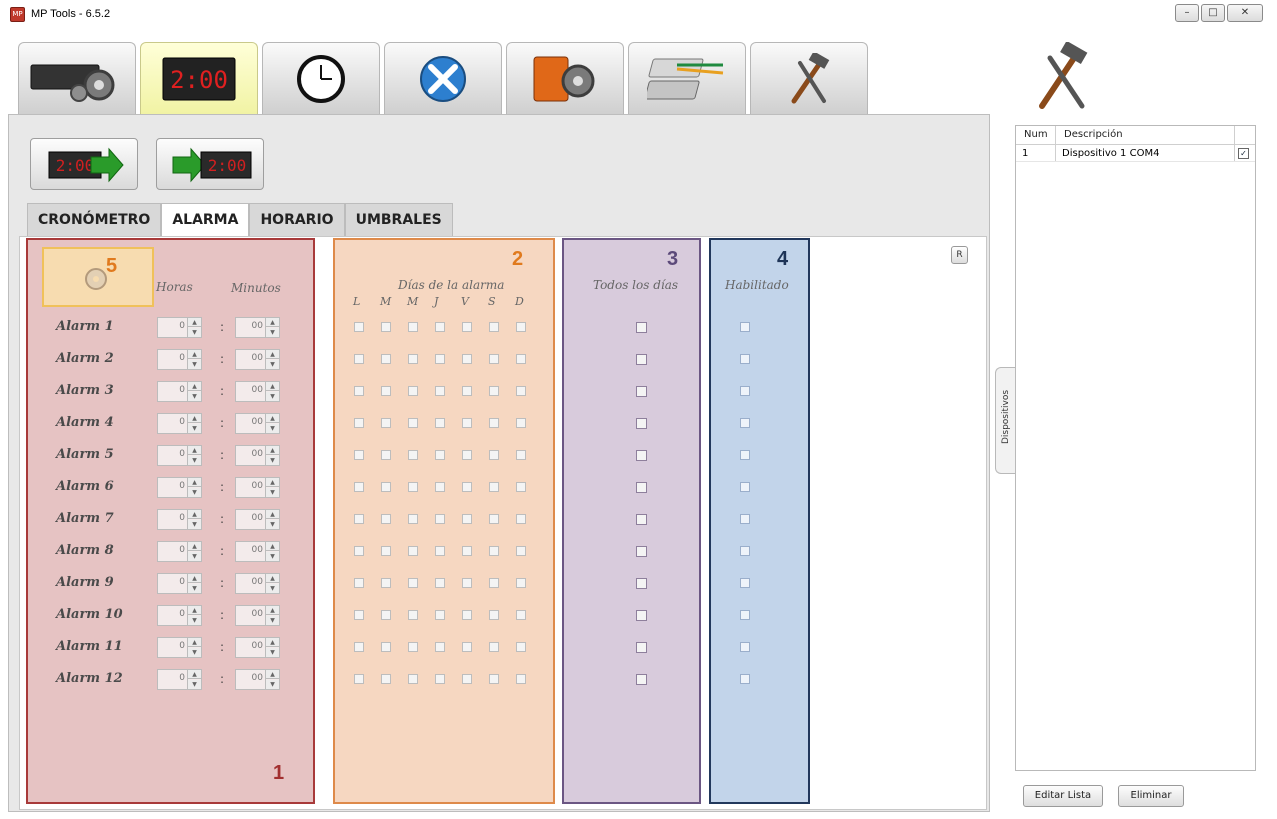 This screenshot has height=819, width=1277. I want to click on tab-clock, so click(321, 78).